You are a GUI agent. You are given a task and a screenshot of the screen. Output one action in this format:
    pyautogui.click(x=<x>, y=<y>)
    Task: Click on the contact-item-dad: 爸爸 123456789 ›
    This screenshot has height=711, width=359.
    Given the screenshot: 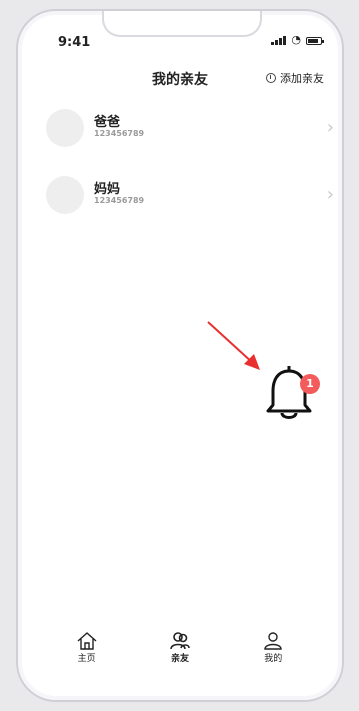 What is the action you would take?
    pyautogui.click(x=190, y=129)
    